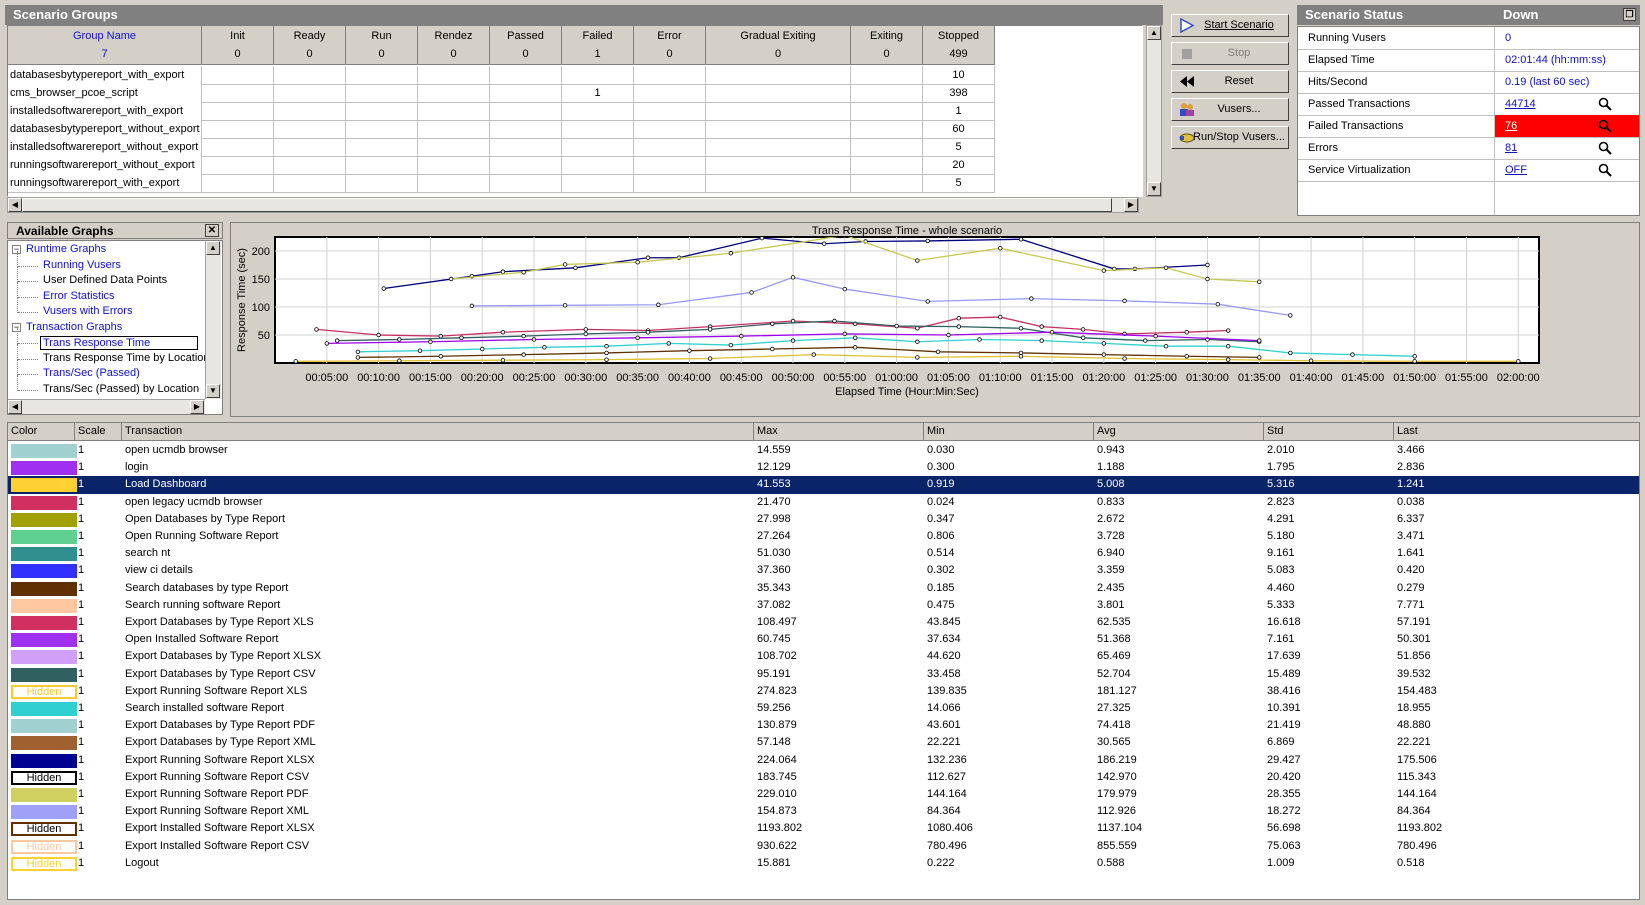  Describe the element at coordinates (66, 249) in the screenshot. I see `tree-group-runtime-graphs: Runtime Graphs` at that location.